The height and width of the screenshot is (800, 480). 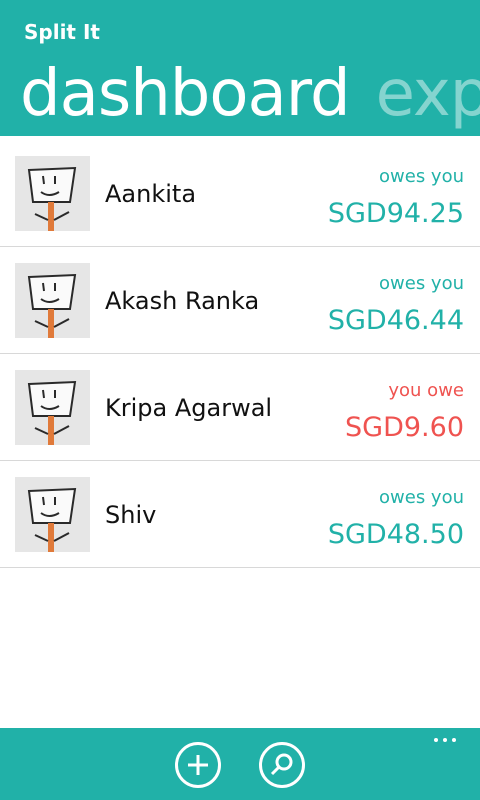 What do you see at coordinates (182, 301) in the screenshot?
I see `person-name: Akash Ranka` at bounding box center [182, 301].